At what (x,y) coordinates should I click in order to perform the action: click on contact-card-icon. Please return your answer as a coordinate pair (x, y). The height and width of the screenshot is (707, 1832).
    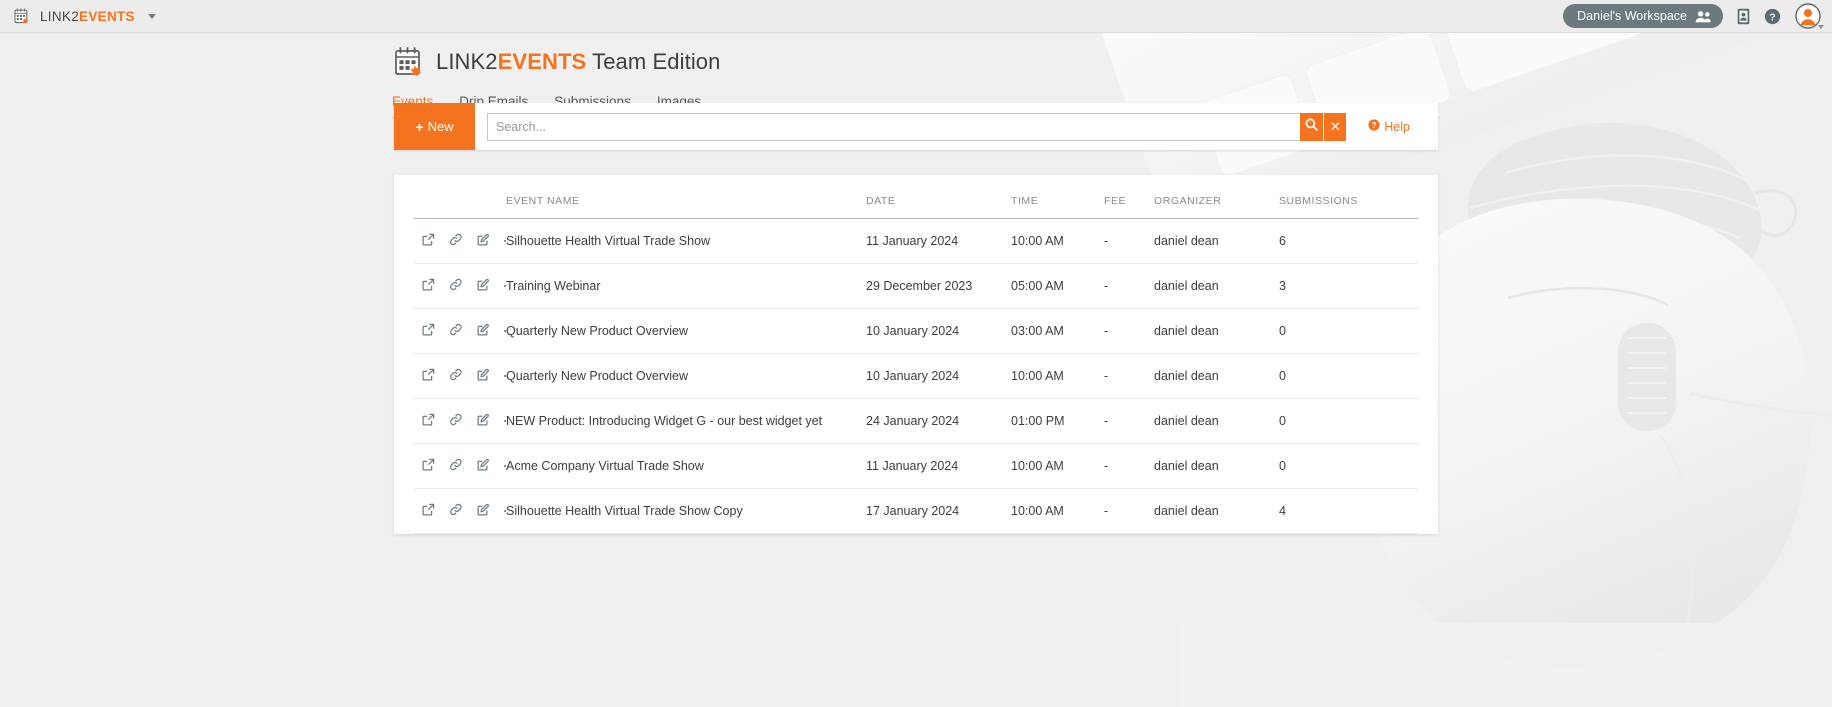
    Looking at the image, I should click on (1743, 16).